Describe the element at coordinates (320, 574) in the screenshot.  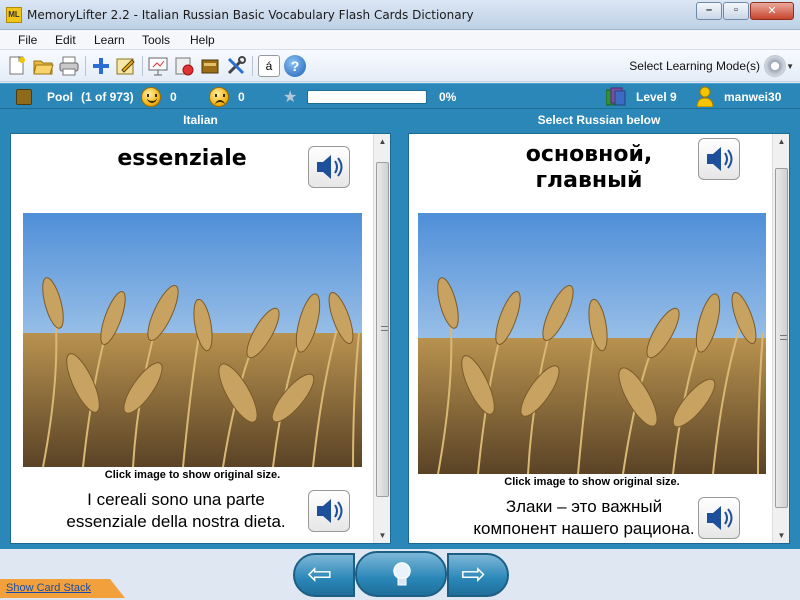
I see `arrow-left-icon: ⇦` at that location.